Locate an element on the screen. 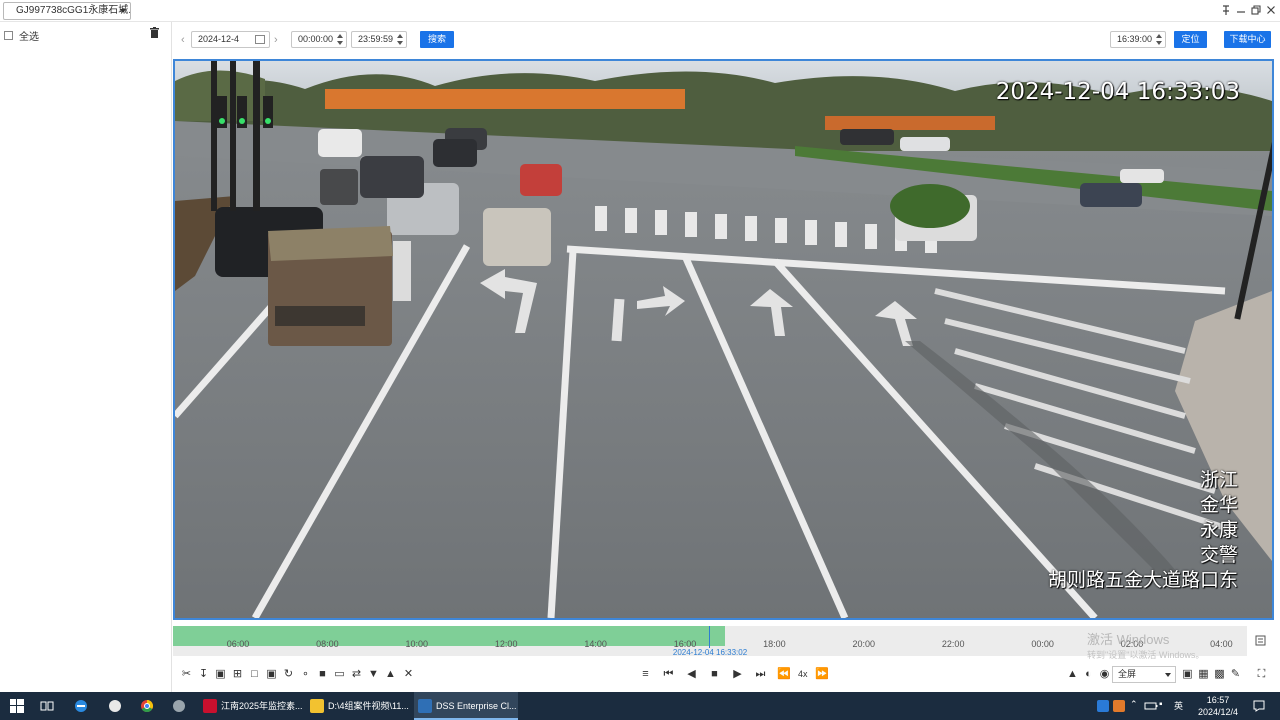 Image resolution: width=1280 pixels, height=720 pixels. network-icon: ▪ is located at coordinates (1161, 704).